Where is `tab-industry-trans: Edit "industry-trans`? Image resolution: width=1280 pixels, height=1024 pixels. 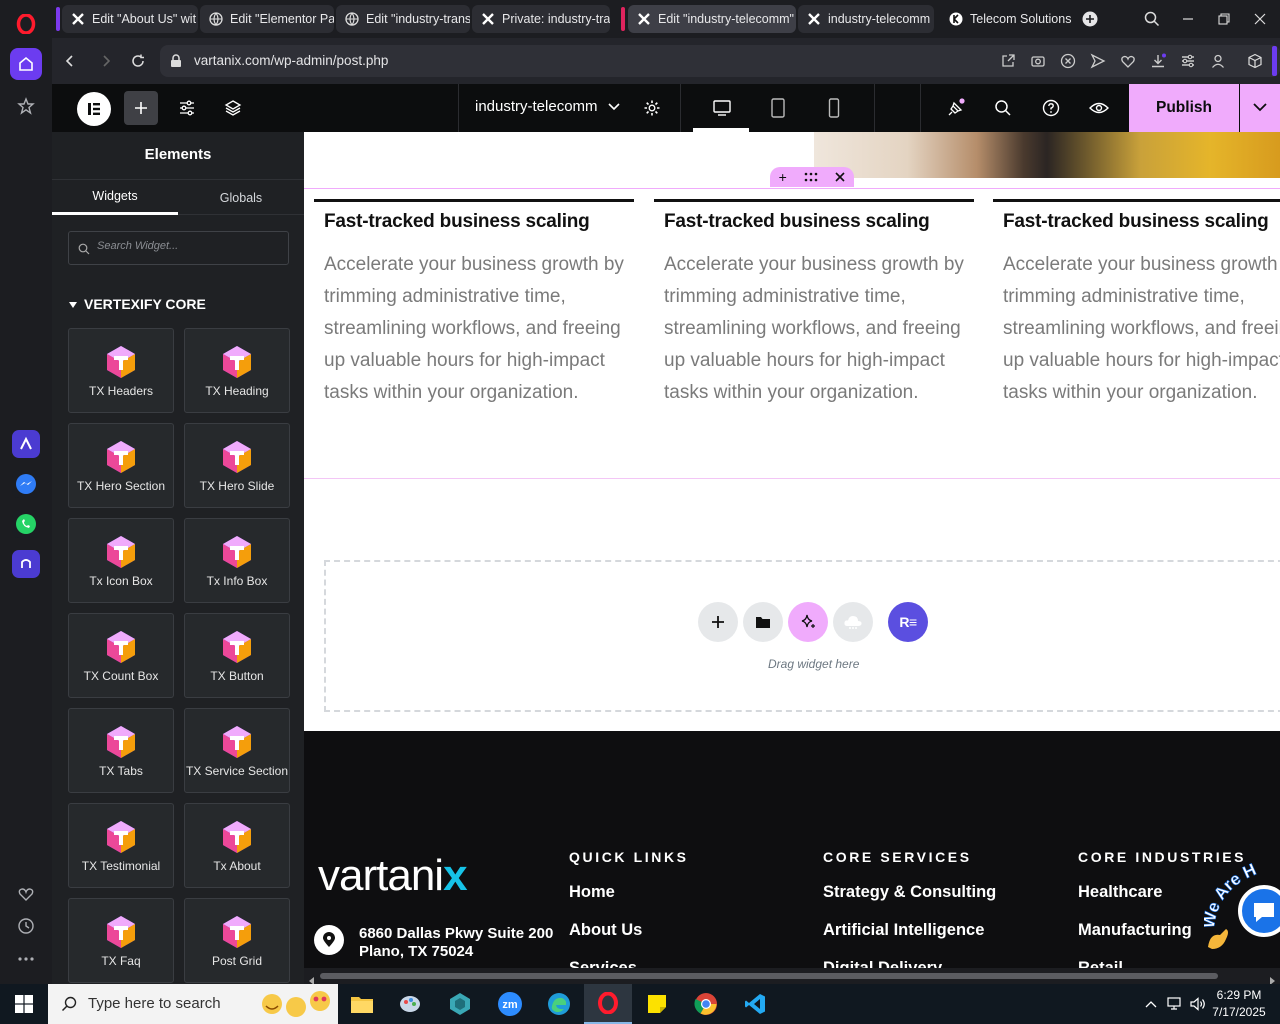
tab-industry-trans: Edit "industry-trans is located at coordinates (403, 19).